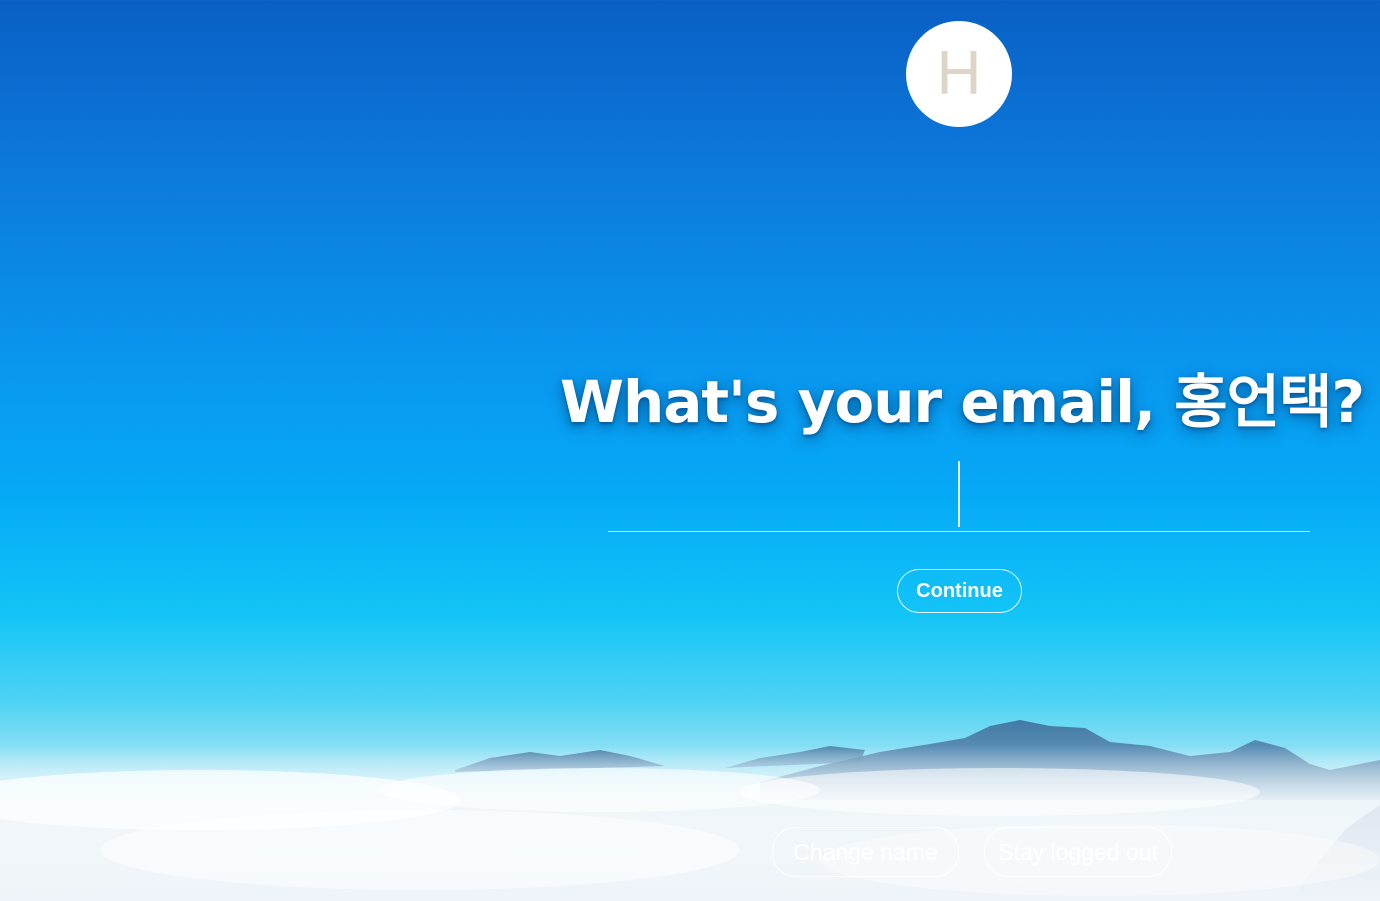 Image resolution: width=1380 pixels, height=901 pixels. I want to click on stay-logged-out-button: Stay logged out, so click(1078, 852).